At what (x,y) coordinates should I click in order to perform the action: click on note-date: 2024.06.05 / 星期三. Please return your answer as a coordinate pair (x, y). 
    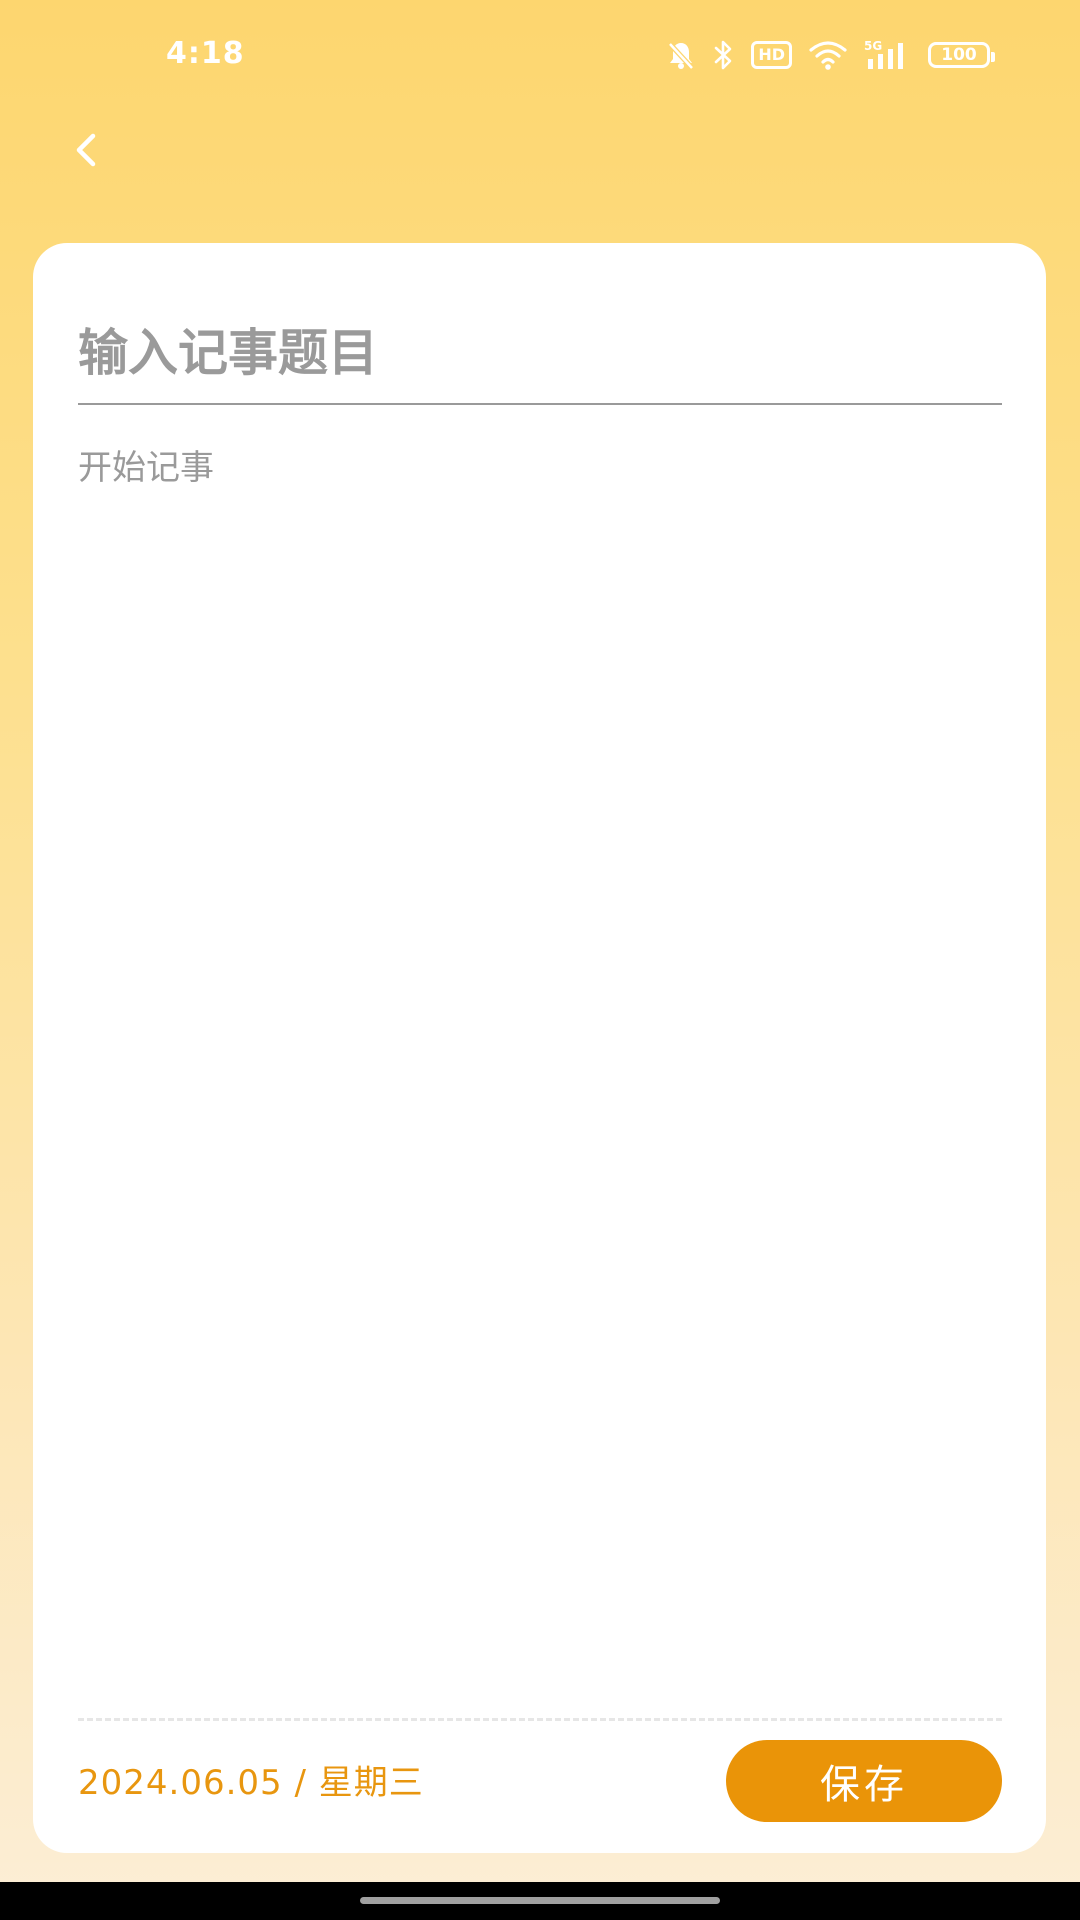
    Looking at the image, I should click on (251, 1783).